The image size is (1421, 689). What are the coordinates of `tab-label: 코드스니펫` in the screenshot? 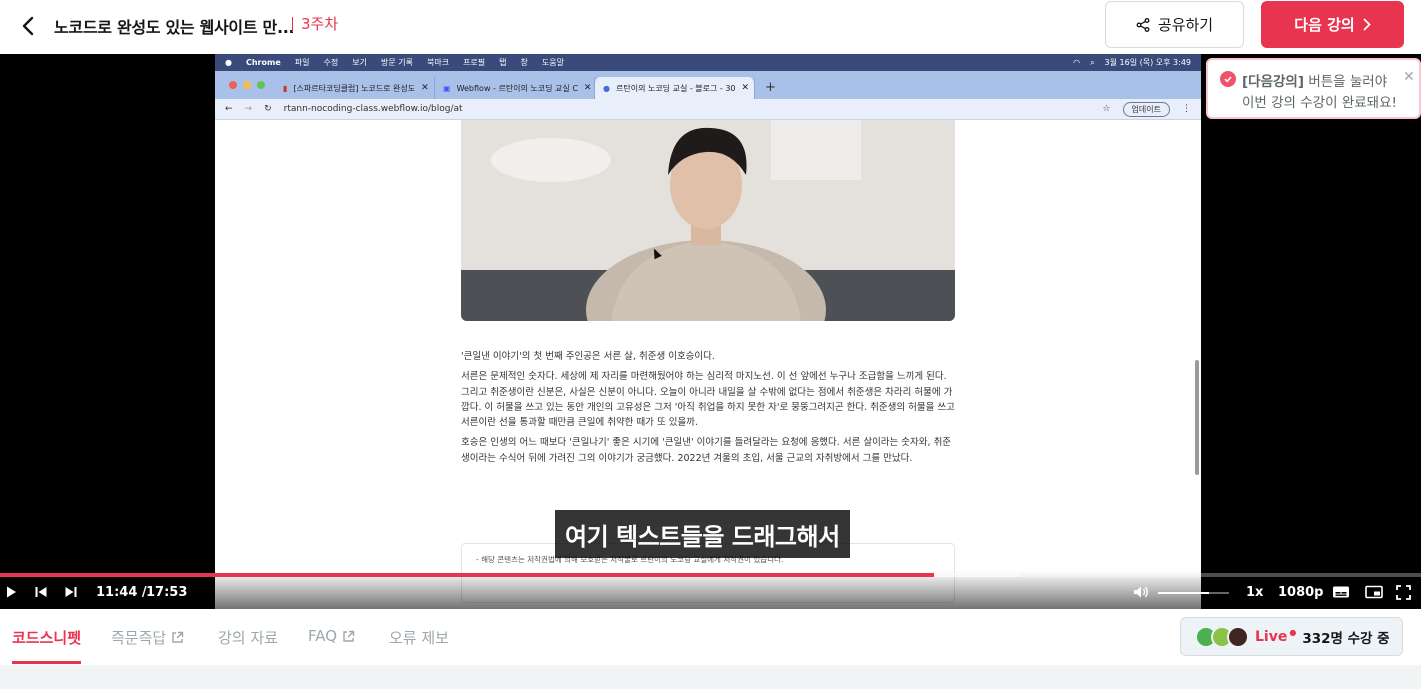 It's located at (47, 638).